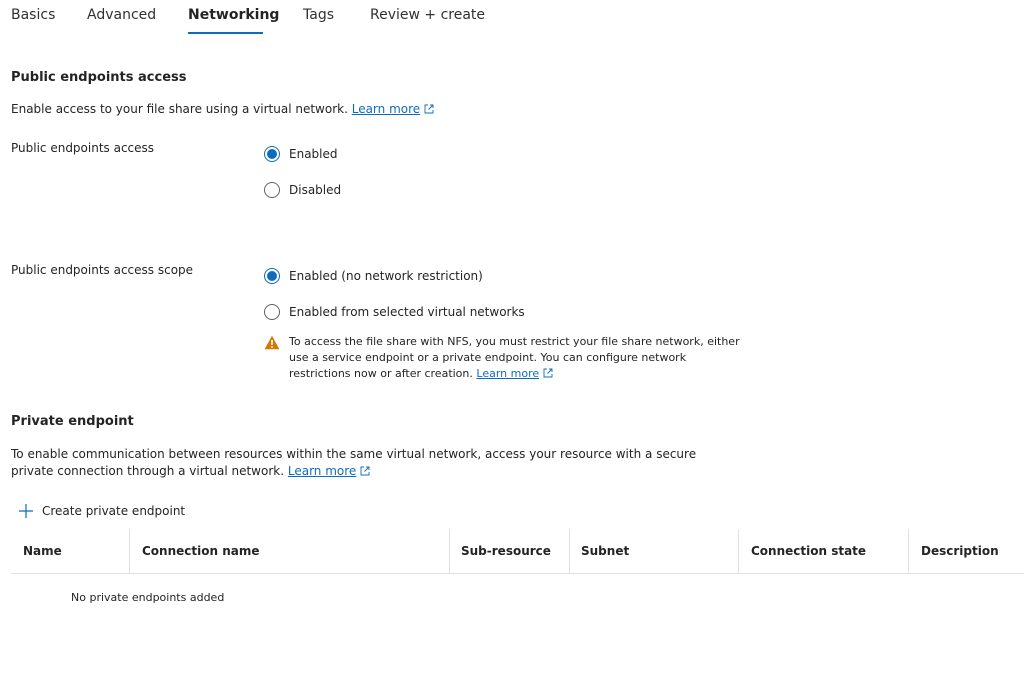 Image resolution: width=1024 pixels, height=693 pixels. Describe the element at coordinates (225, 33) in the screenshot. I see `active-tab-indicator` at that location.